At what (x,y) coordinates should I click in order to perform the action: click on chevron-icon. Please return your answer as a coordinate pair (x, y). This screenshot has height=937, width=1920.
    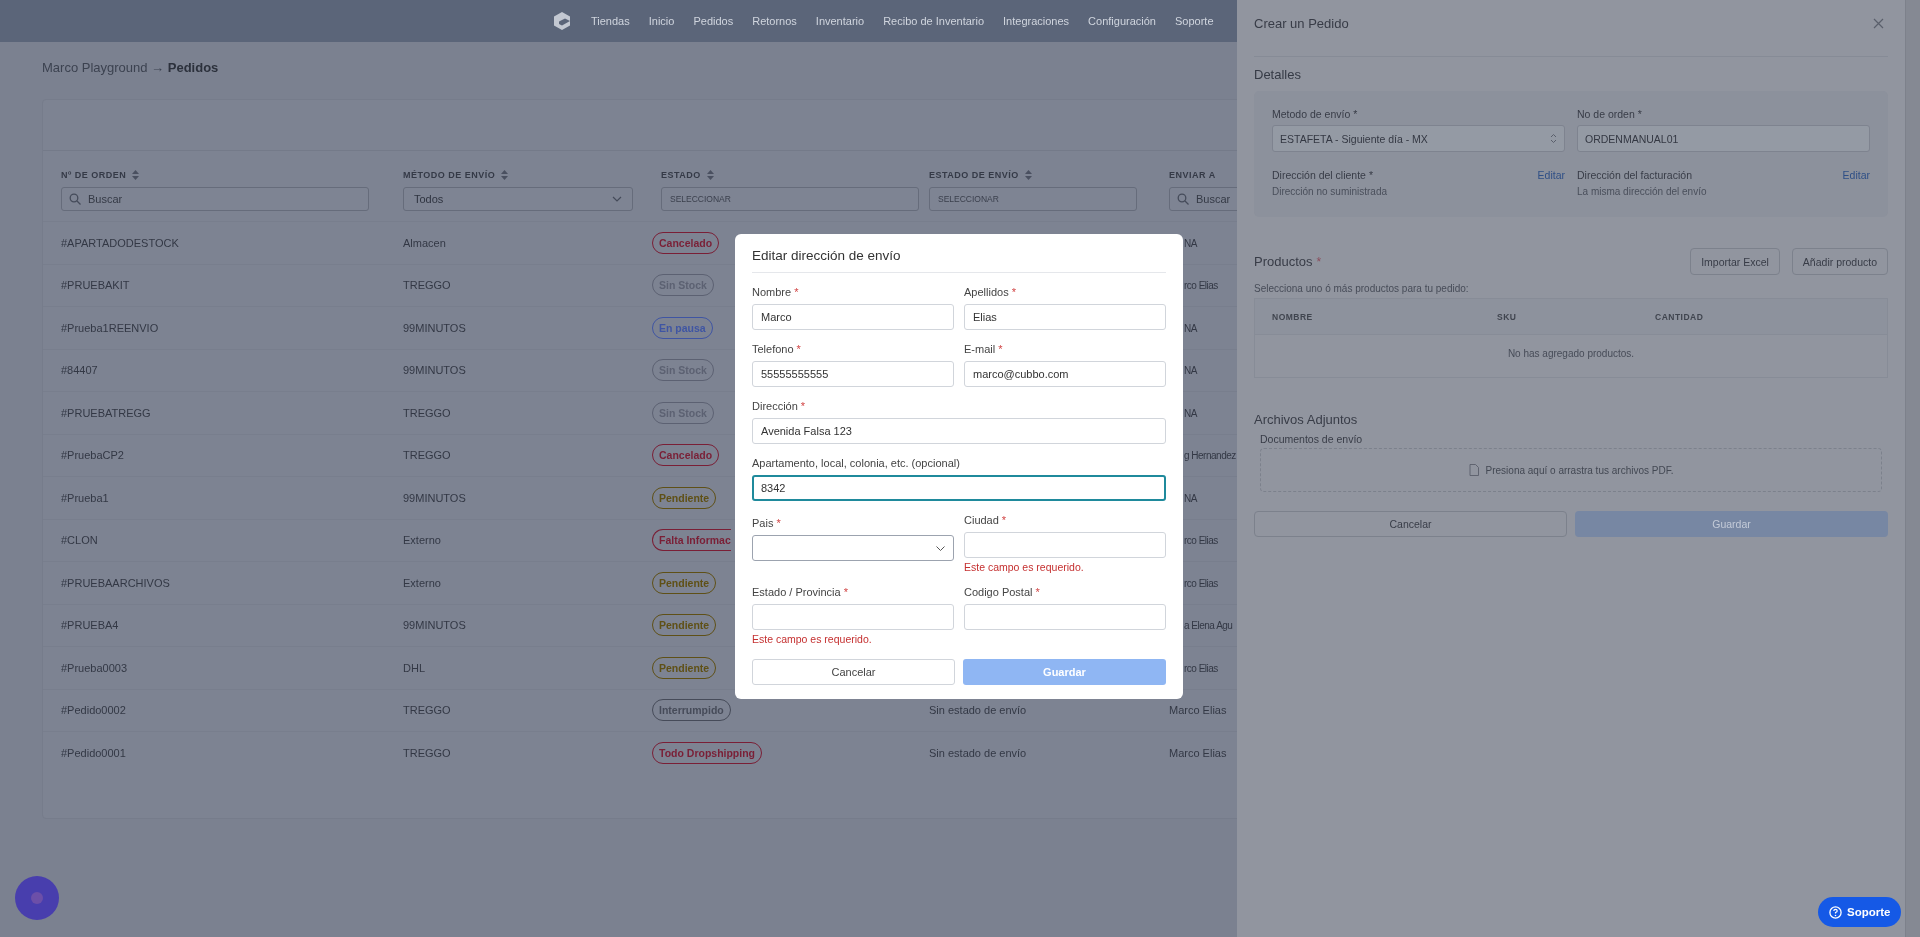
    Looking at the image, I should click on (617, 199).